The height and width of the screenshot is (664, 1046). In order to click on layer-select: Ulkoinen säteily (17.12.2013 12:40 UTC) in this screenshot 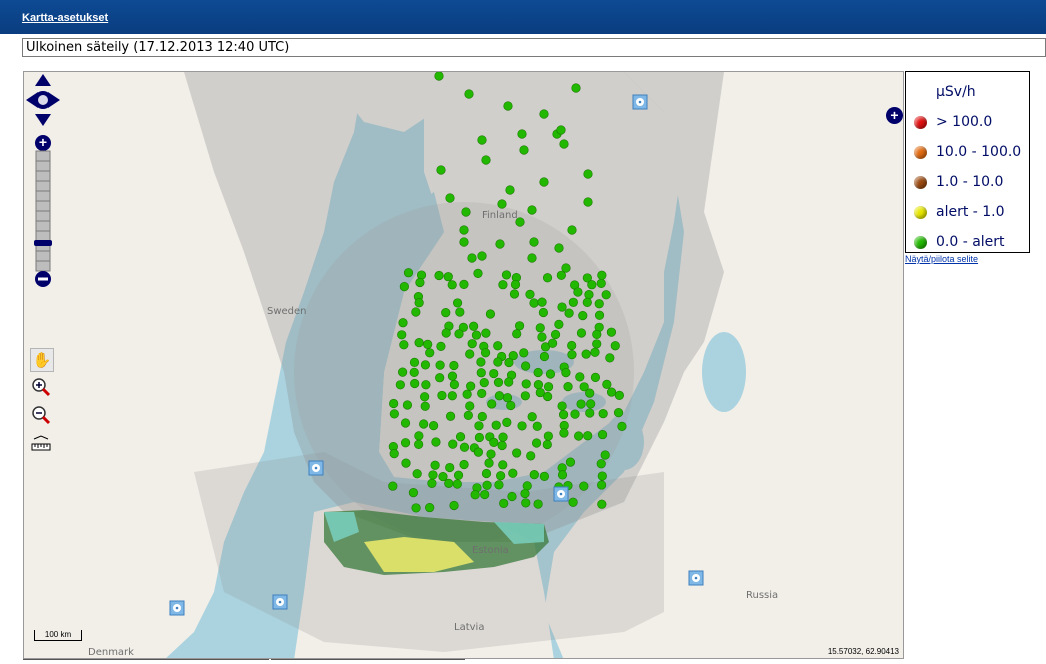, I will do `click(534, 47)`.